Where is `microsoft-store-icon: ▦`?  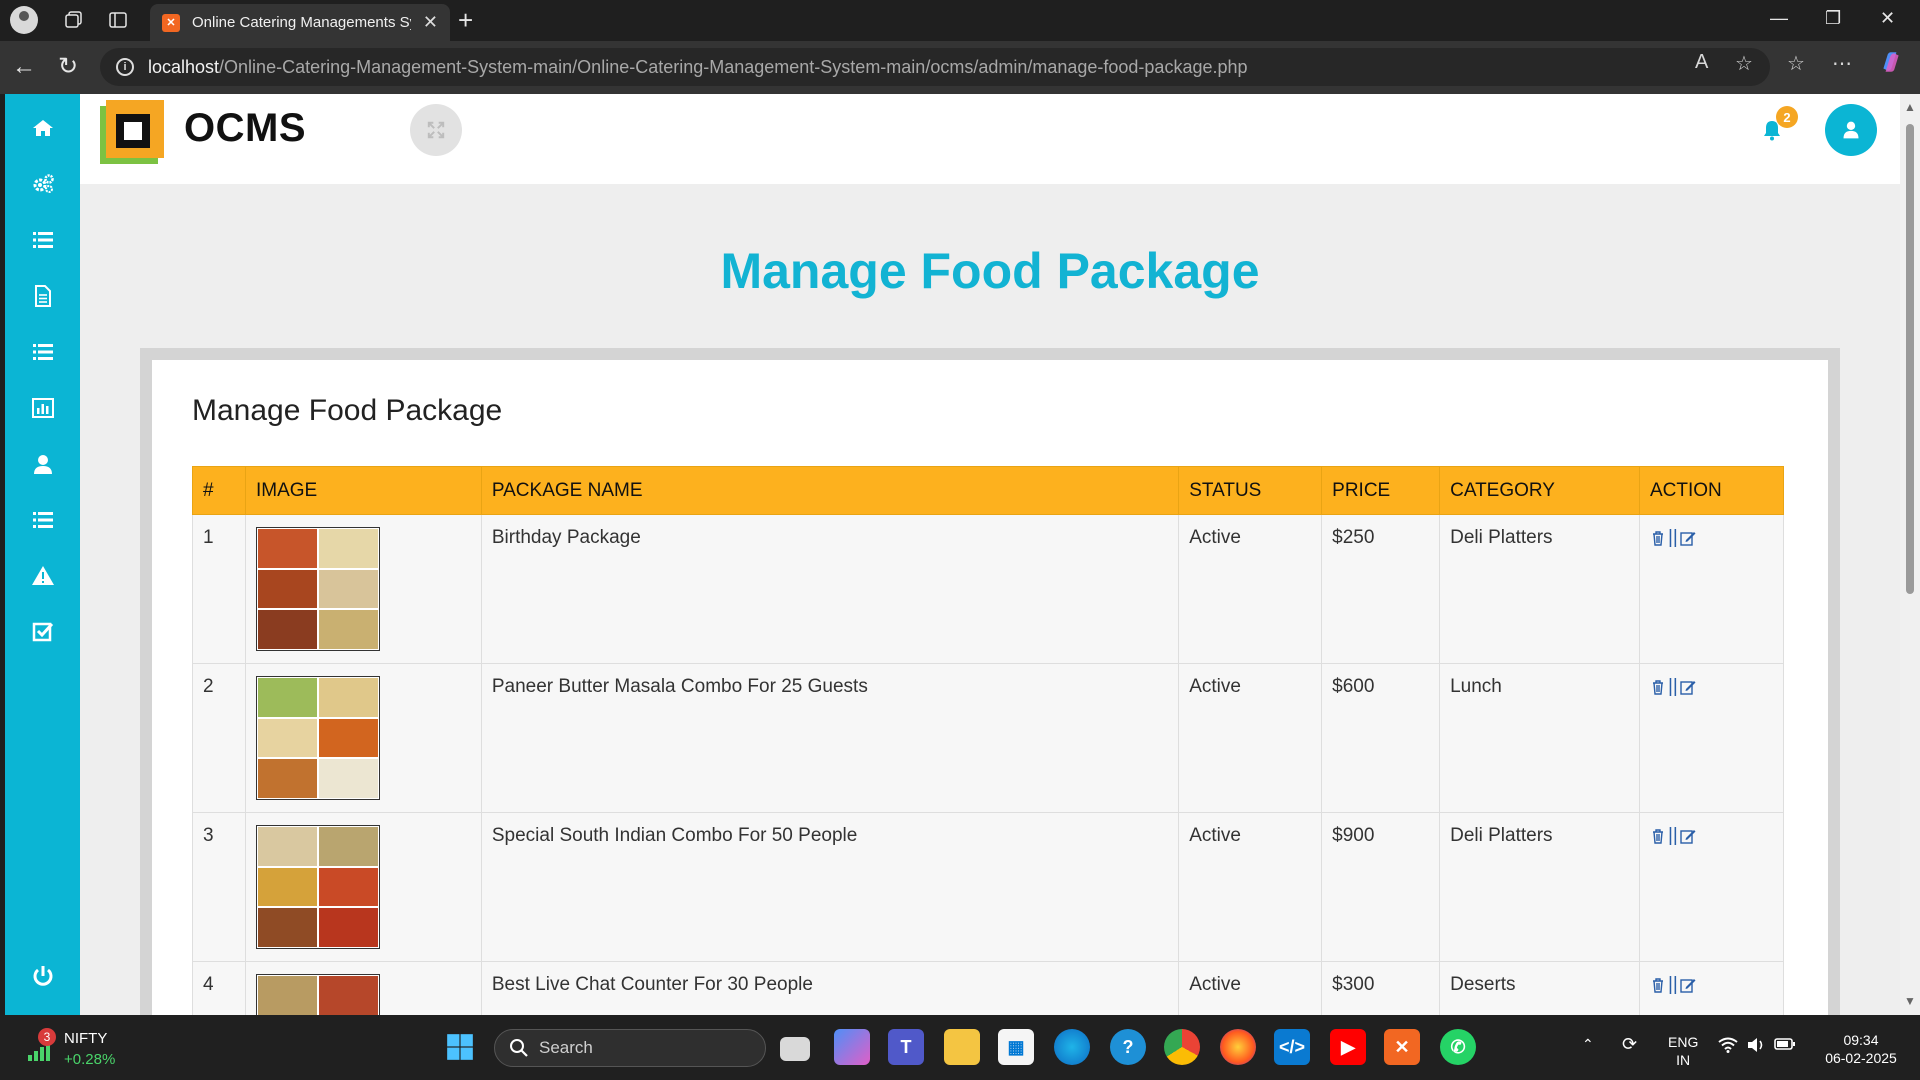 microsoft-store-icon: ▦ is located at coordinates (1016, 1047).